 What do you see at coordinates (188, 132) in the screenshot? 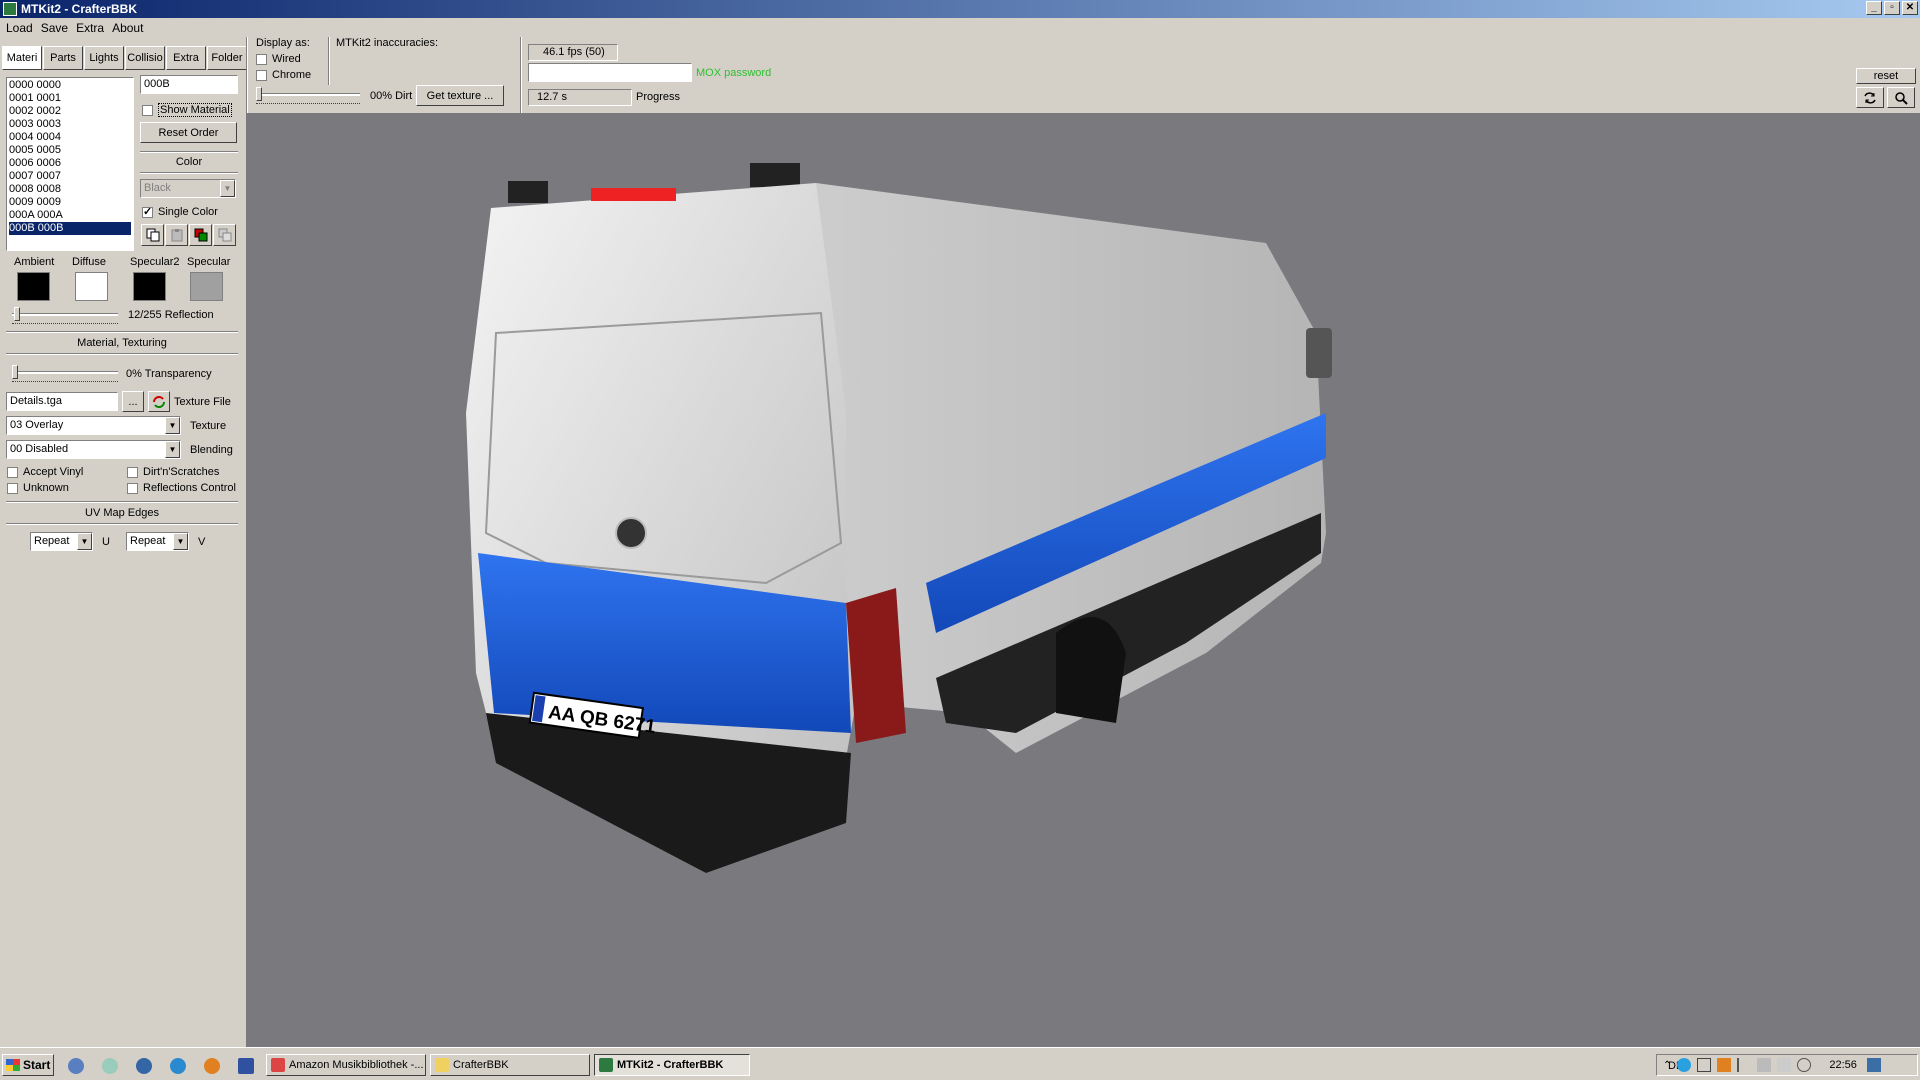
I see `reset-order-button: Reset Order` at bounding box center [188, 132].